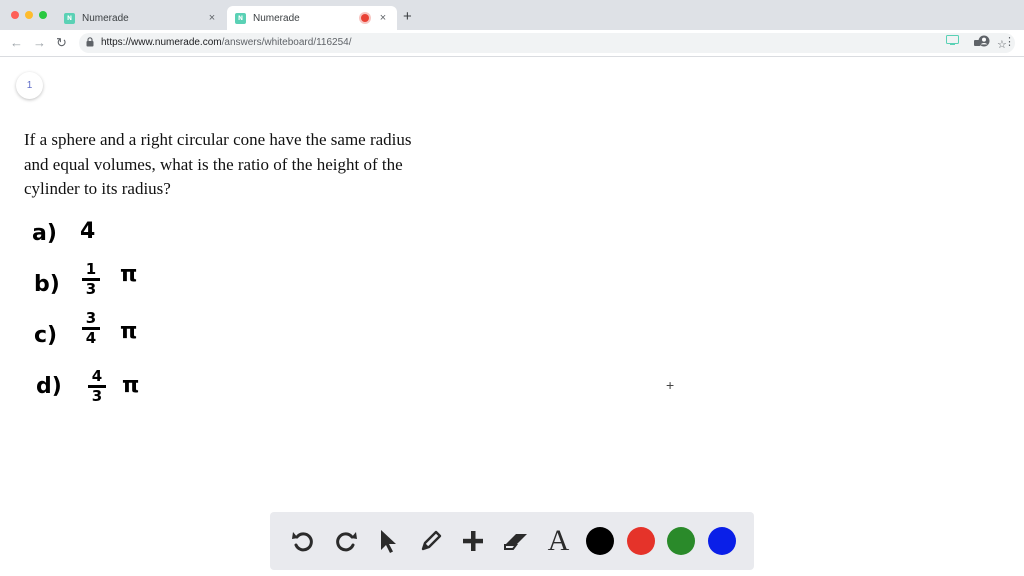  I want to click on account-icon, so click(984, 42).